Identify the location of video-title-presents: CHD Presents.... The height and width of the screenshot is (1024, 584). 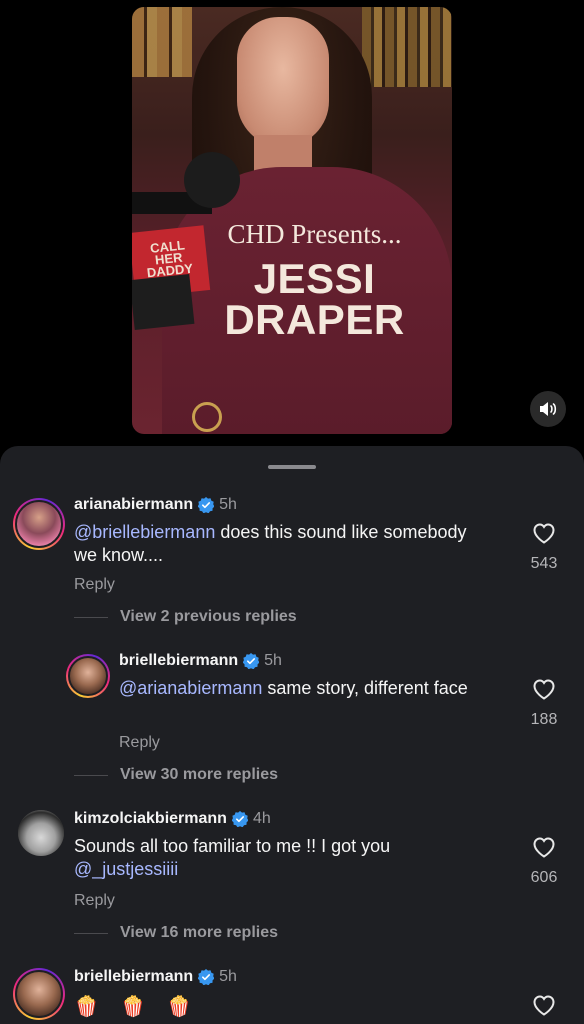
(314, 234).